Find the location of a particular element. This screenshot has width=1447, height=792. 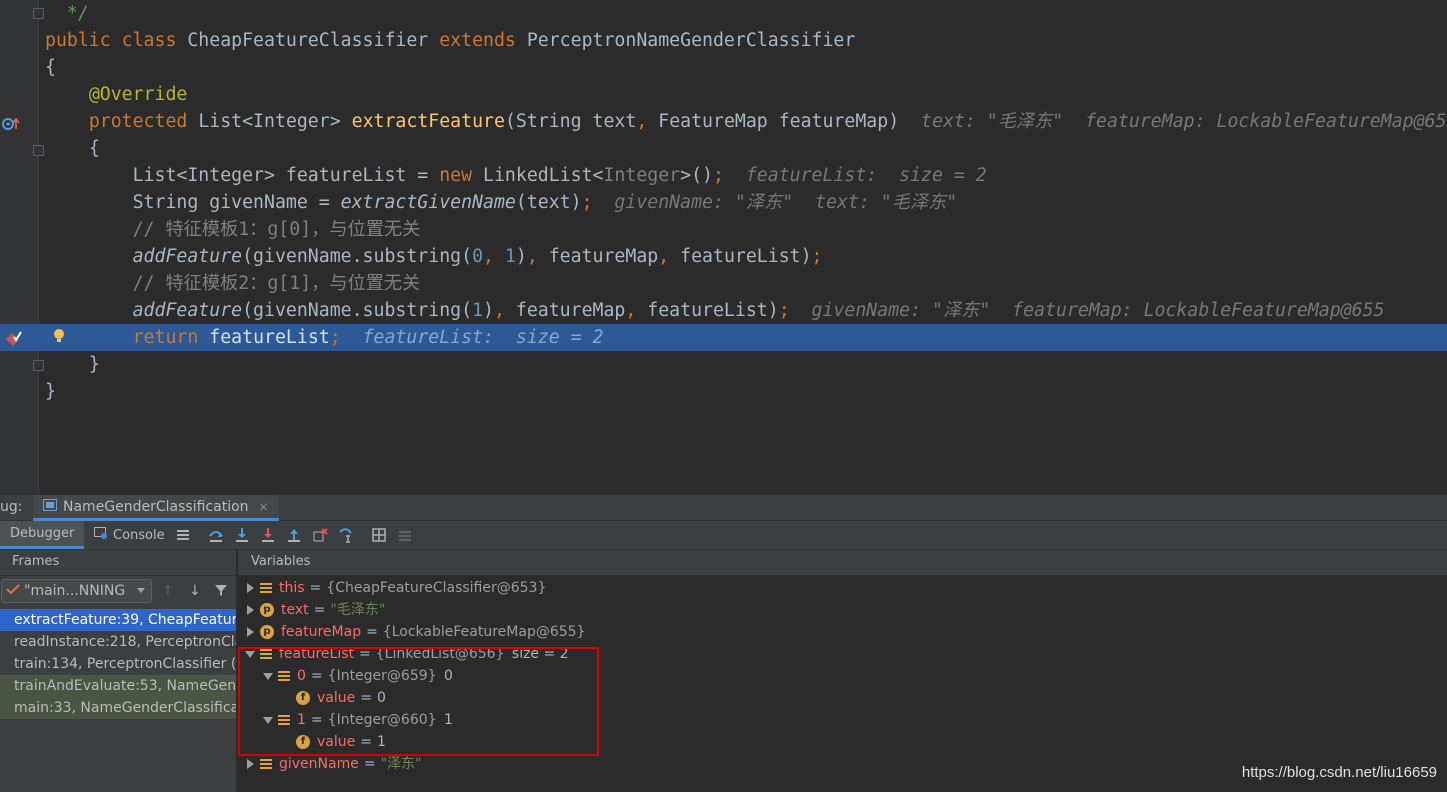

debug-session-tab: NameGenderClassification × is located at coordinates (156, 508).